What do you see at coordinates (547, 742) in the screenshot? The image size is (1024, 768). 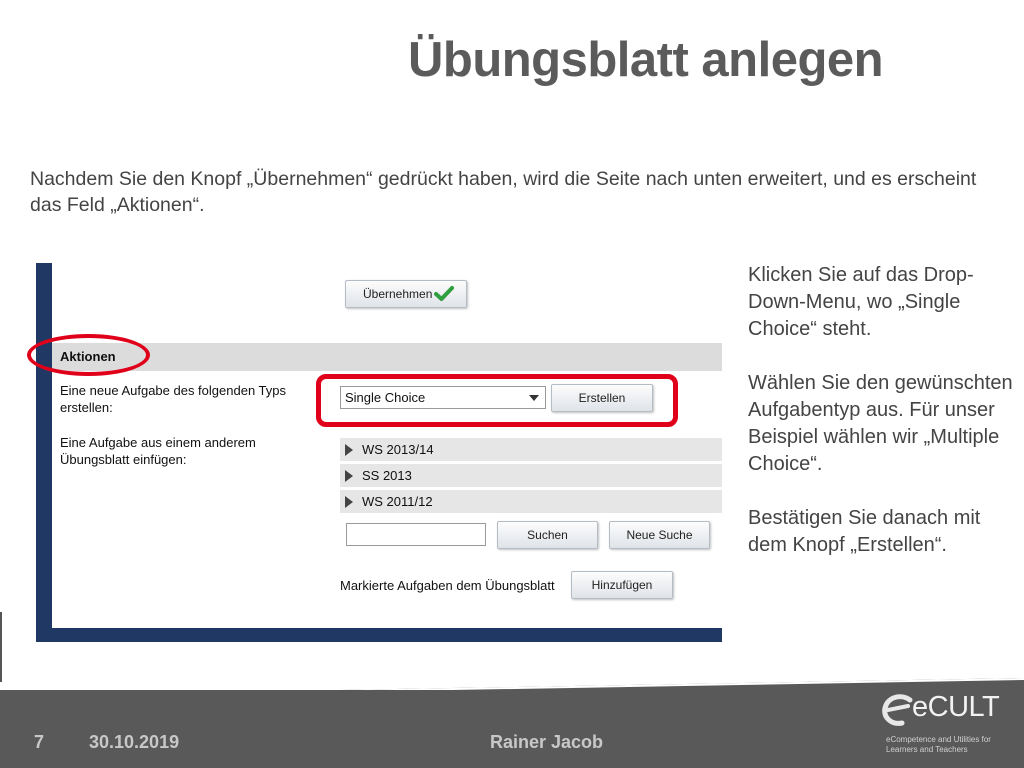 I see `footer-author: Rainer Jacob` at bounding box center [547, 742].